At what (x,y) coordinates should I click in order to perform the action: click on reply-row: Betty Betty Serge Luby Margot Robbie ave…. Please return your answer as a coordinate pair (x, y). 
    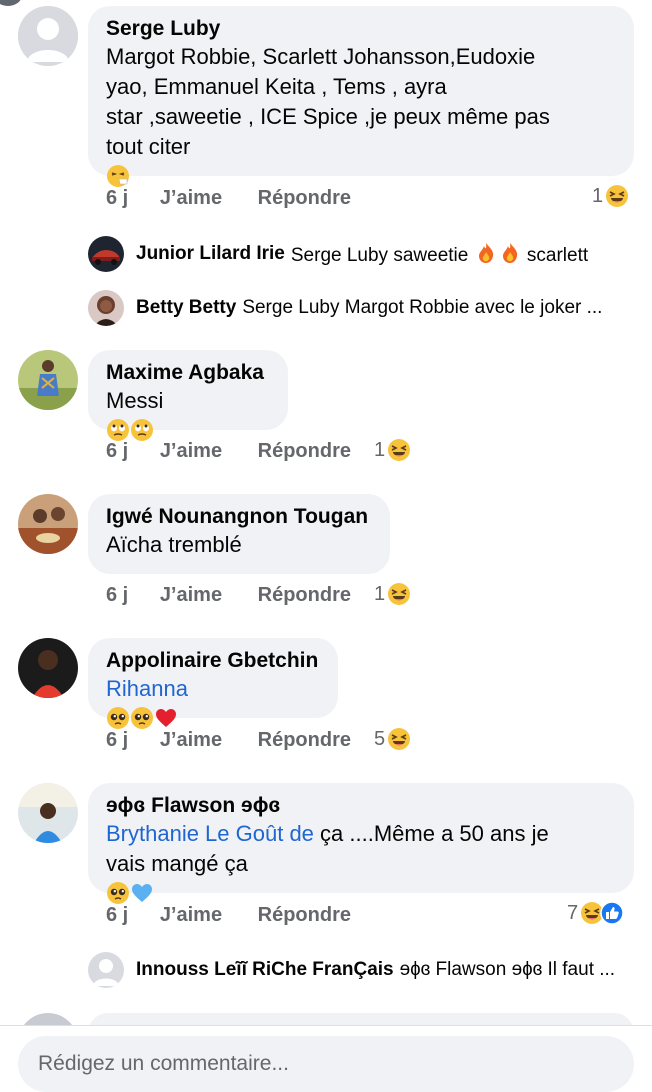
    Looking at the image, I should click on (361, 308).